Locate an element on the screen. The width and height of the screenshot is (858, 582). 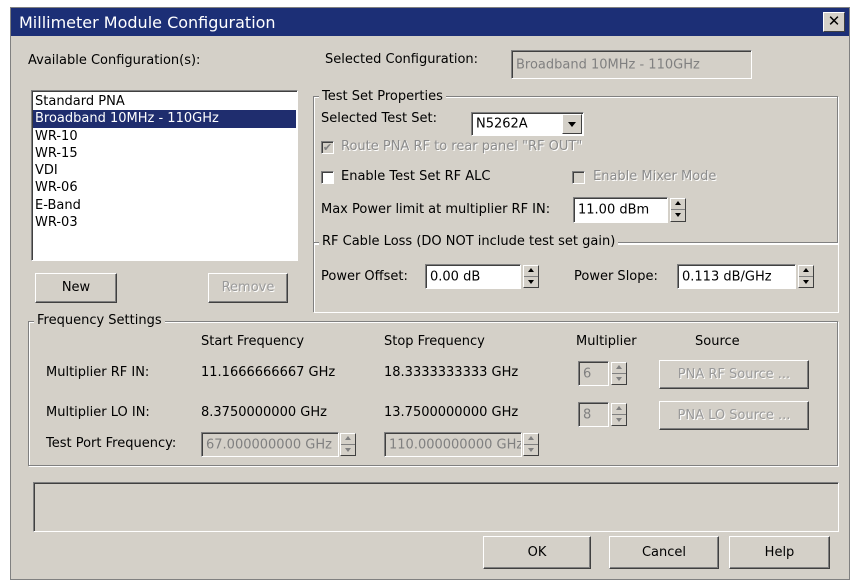
test-port-frequency-label: Test Port Frequency: is located at coordinates (111, 443).